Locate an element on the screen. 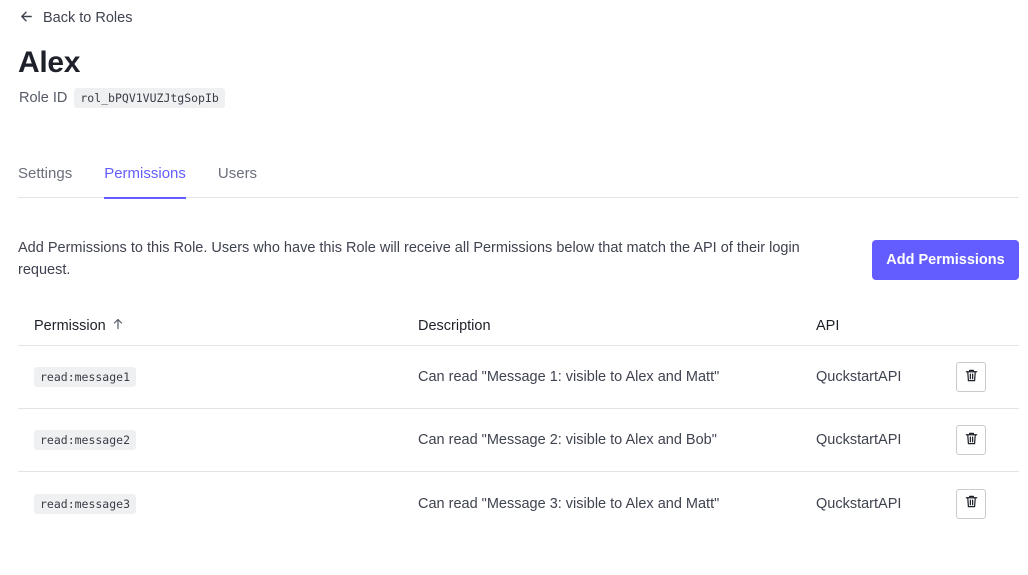 This screenshot has height=575, width=1028. permission-name: read:message1 is located at coordinates (85, 377).